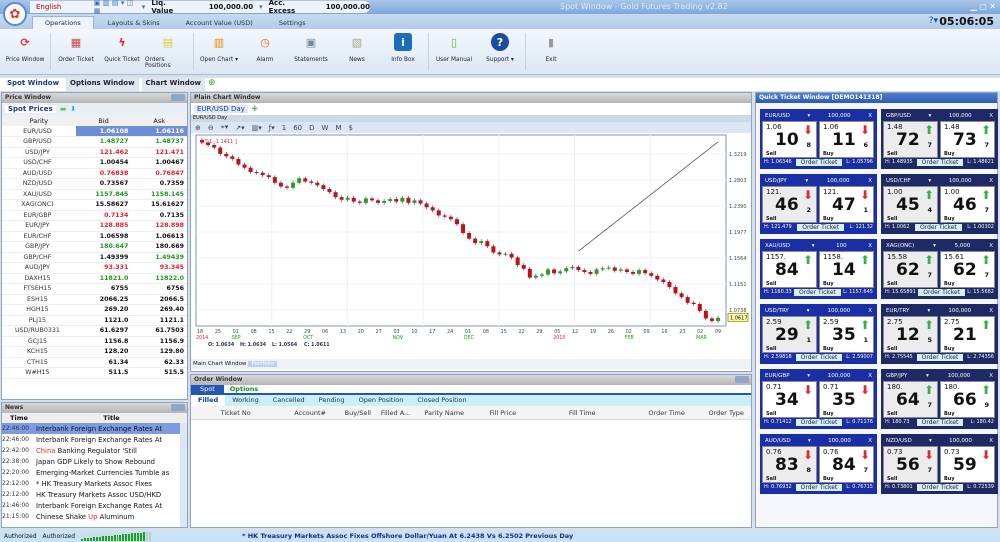  I want to click on ticket-symbol: NZD/USD, so click(899, 441).